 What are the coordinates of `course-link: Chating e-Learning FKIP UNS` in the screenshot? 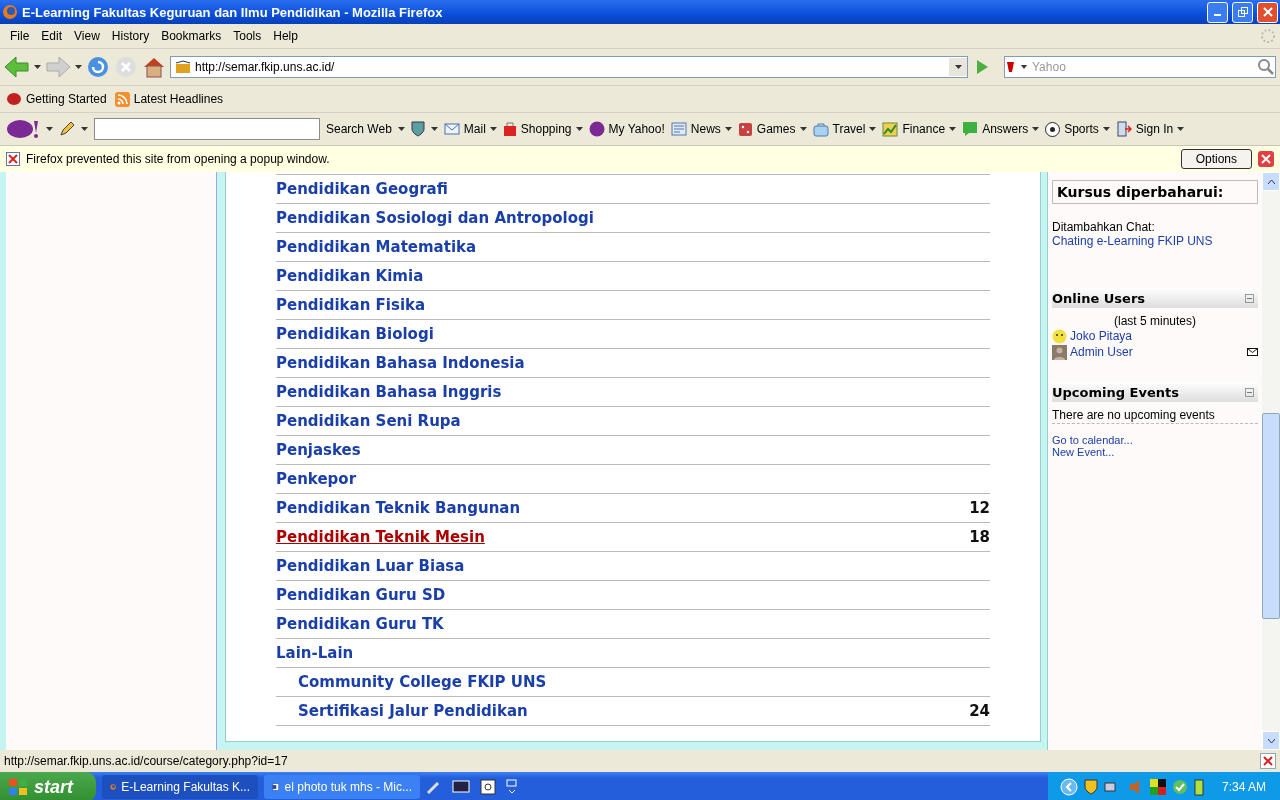 It's located at (1155, 241).